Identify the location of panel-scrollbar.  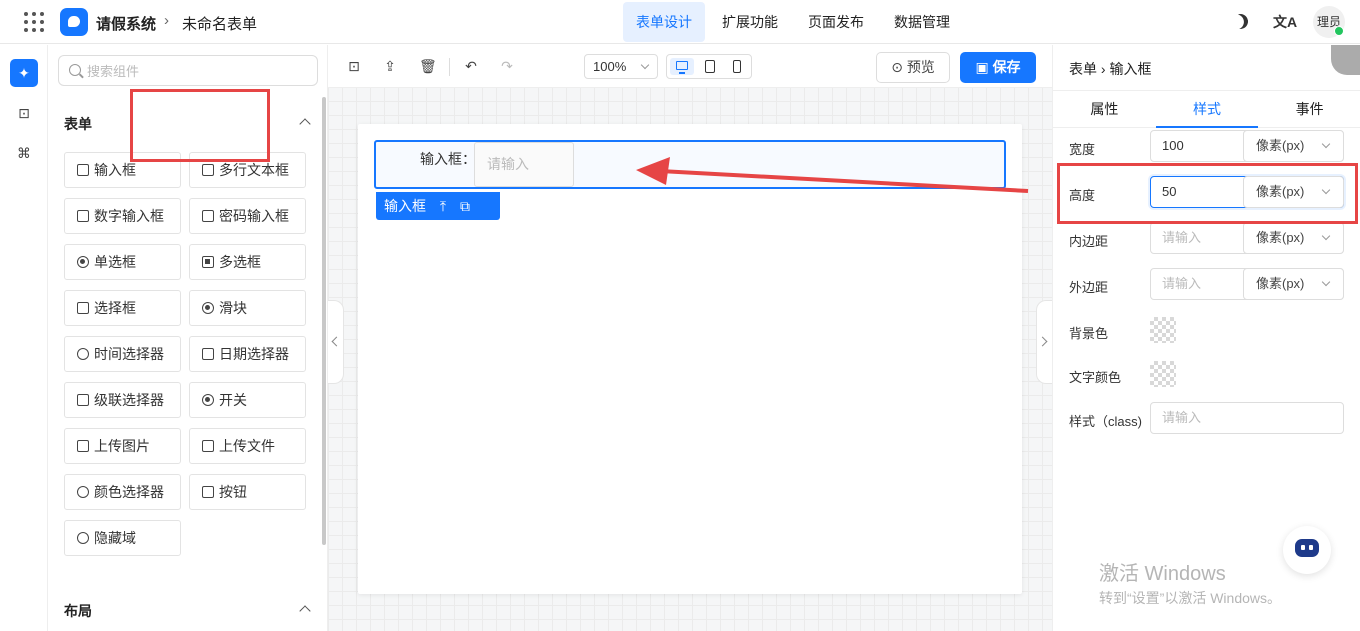
(324, 321).